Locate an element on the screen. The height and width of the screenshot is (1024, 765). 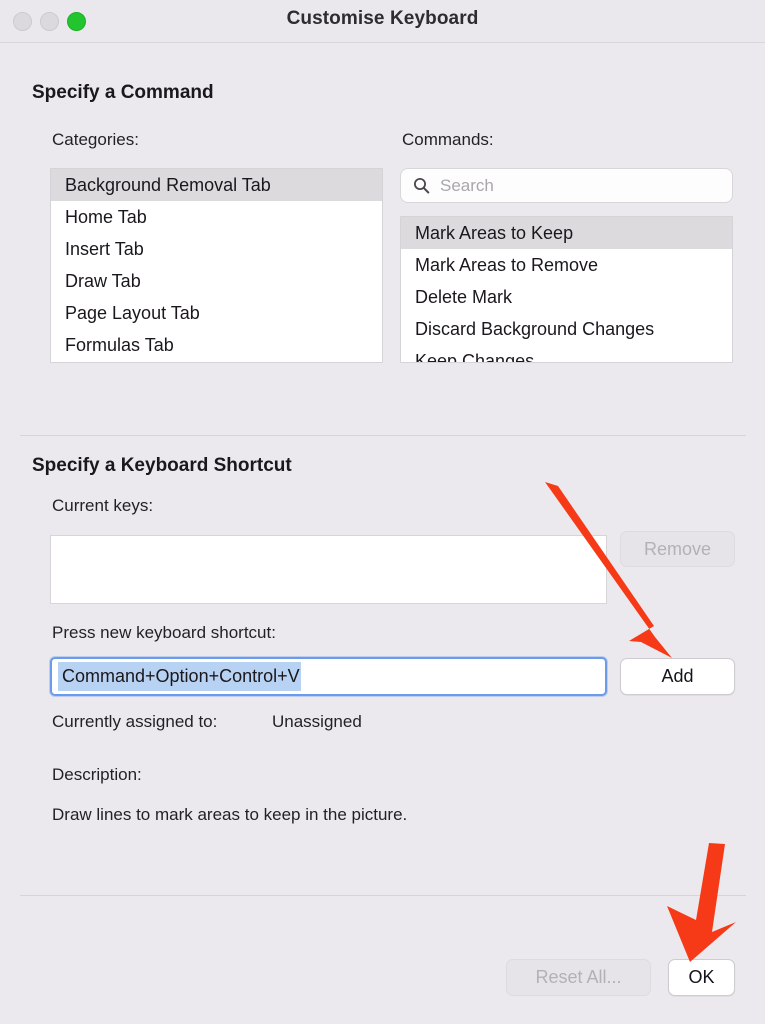
title-bar: Customise Keyboard is located at coordinates (382, 21).